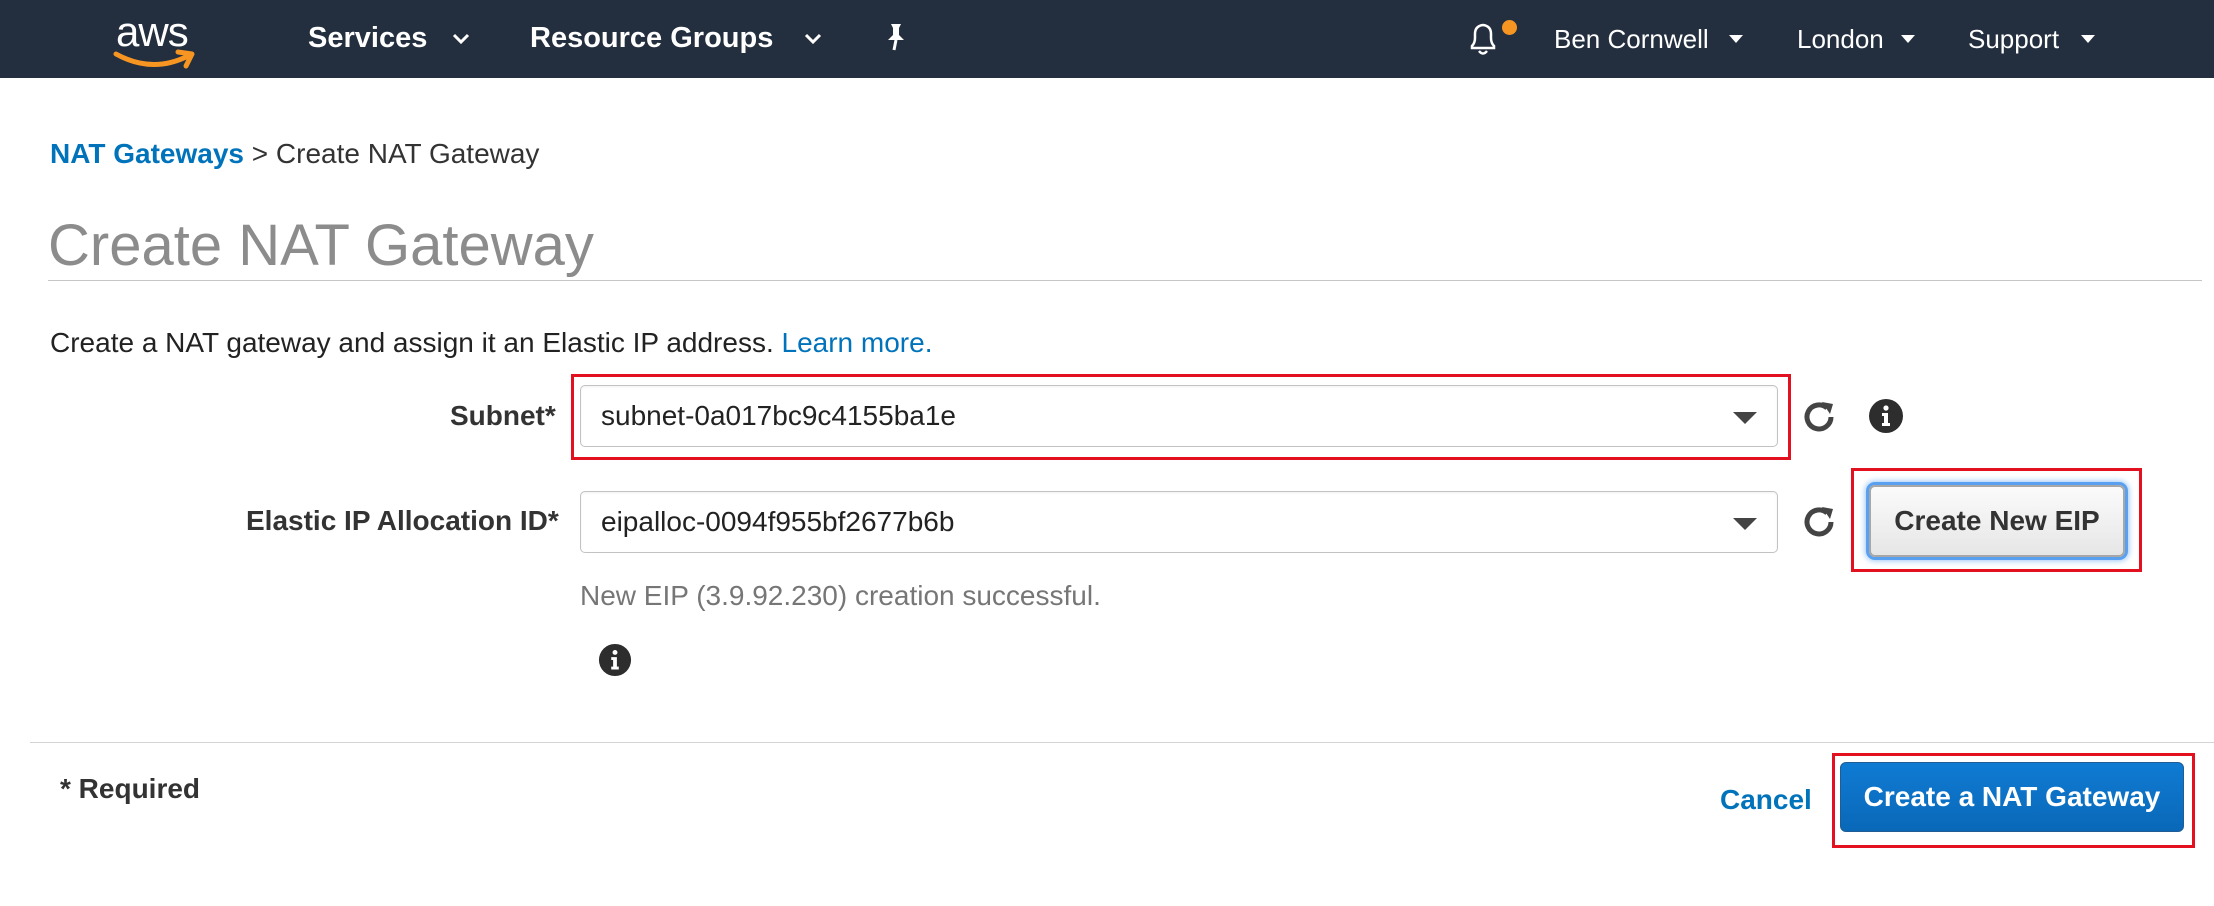 This screenshot has width=2214, height=906. I want to click on services-menu: Services, so click(367, 38).